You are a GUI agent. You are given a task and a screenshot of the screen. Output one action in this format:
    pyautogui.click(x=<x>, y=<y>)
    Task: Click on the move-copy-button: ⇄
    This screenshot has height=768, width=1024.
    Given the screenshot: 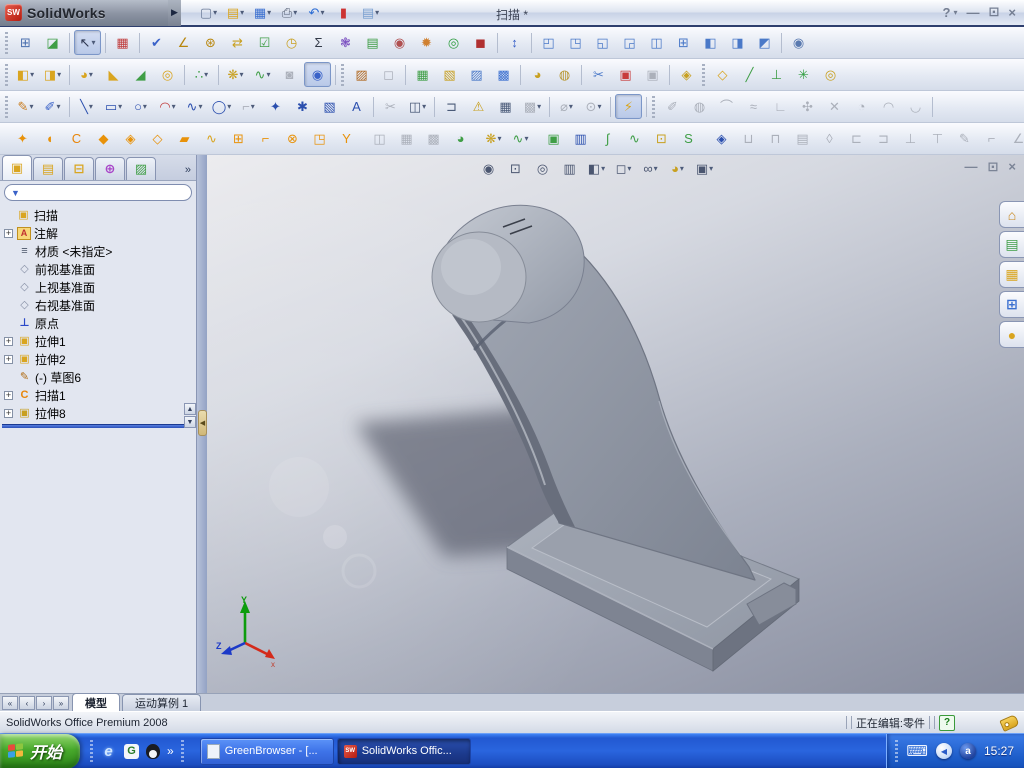 What is the action you would take?
    pyautogui.click(x=237, y=42)
    